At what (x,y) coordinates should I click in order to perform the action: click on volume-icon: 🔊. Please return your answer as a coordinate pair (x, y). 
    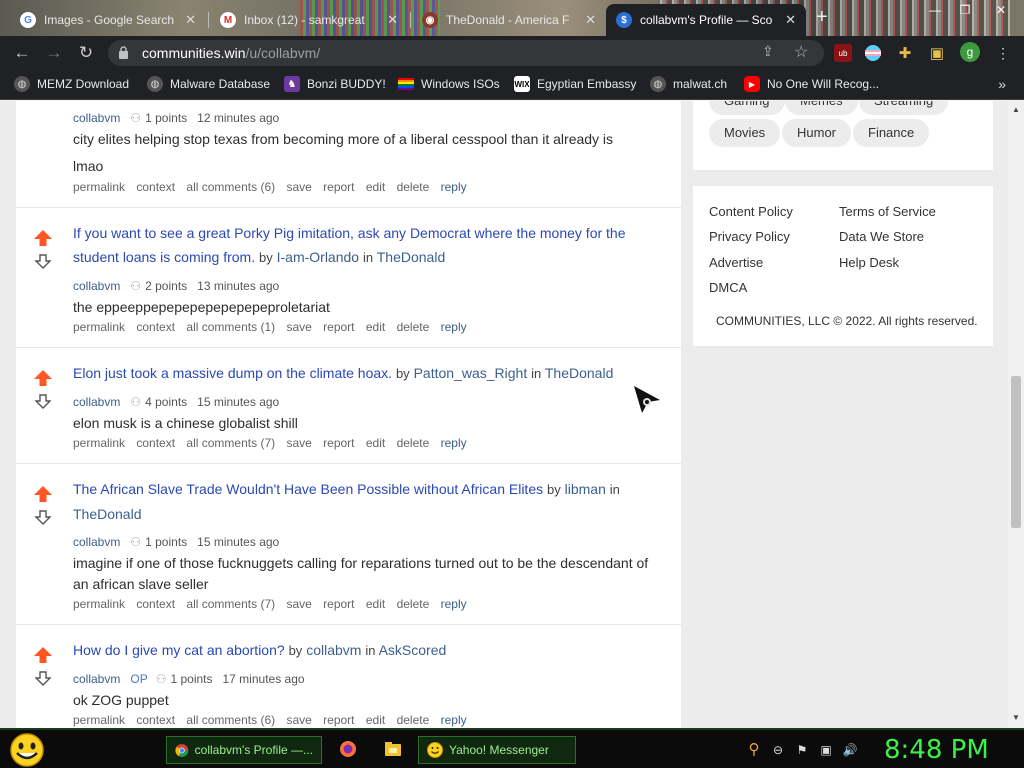
    Looking at the image, I should click on (850, 750).